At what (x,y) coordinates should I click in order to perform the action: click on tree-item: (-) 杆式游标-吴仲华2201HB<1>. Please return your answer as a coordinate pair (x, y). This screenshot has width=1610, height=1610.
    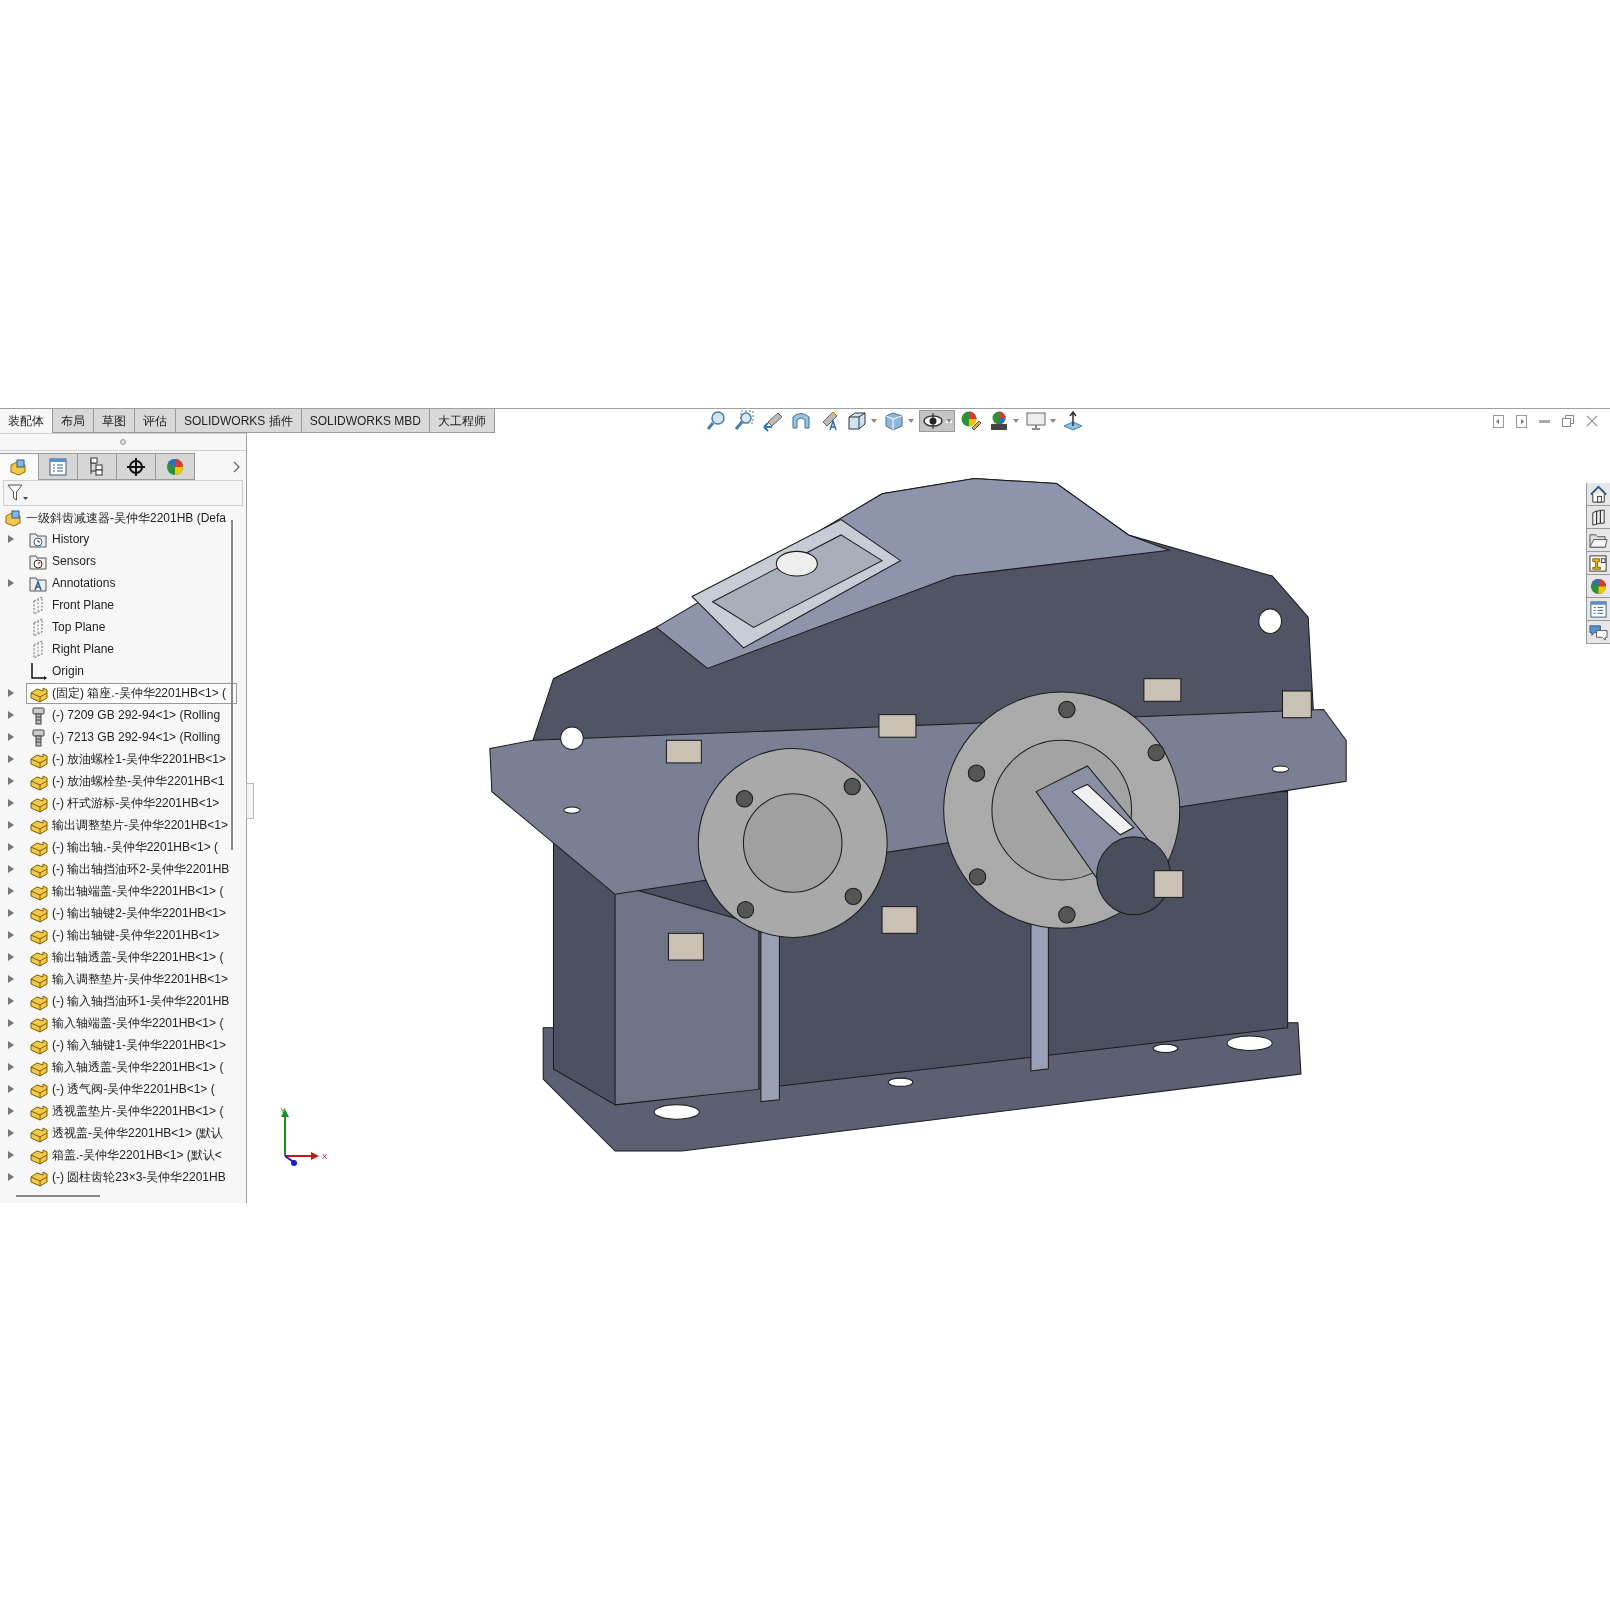
    Looking at the image, I should click on (123, 803).